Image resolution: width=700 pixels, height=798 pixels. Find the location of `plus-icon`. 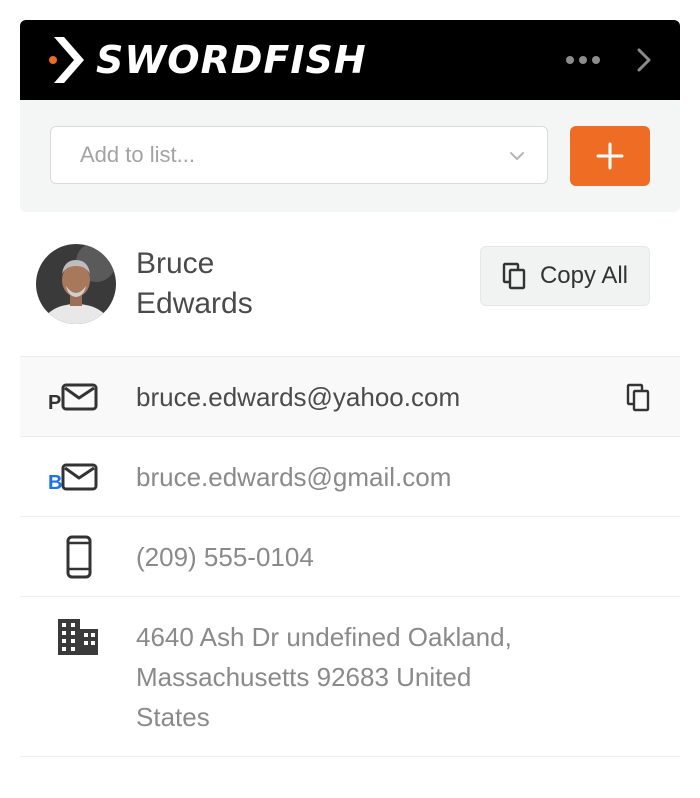

plus-icon is located at coordinates (610, 156).